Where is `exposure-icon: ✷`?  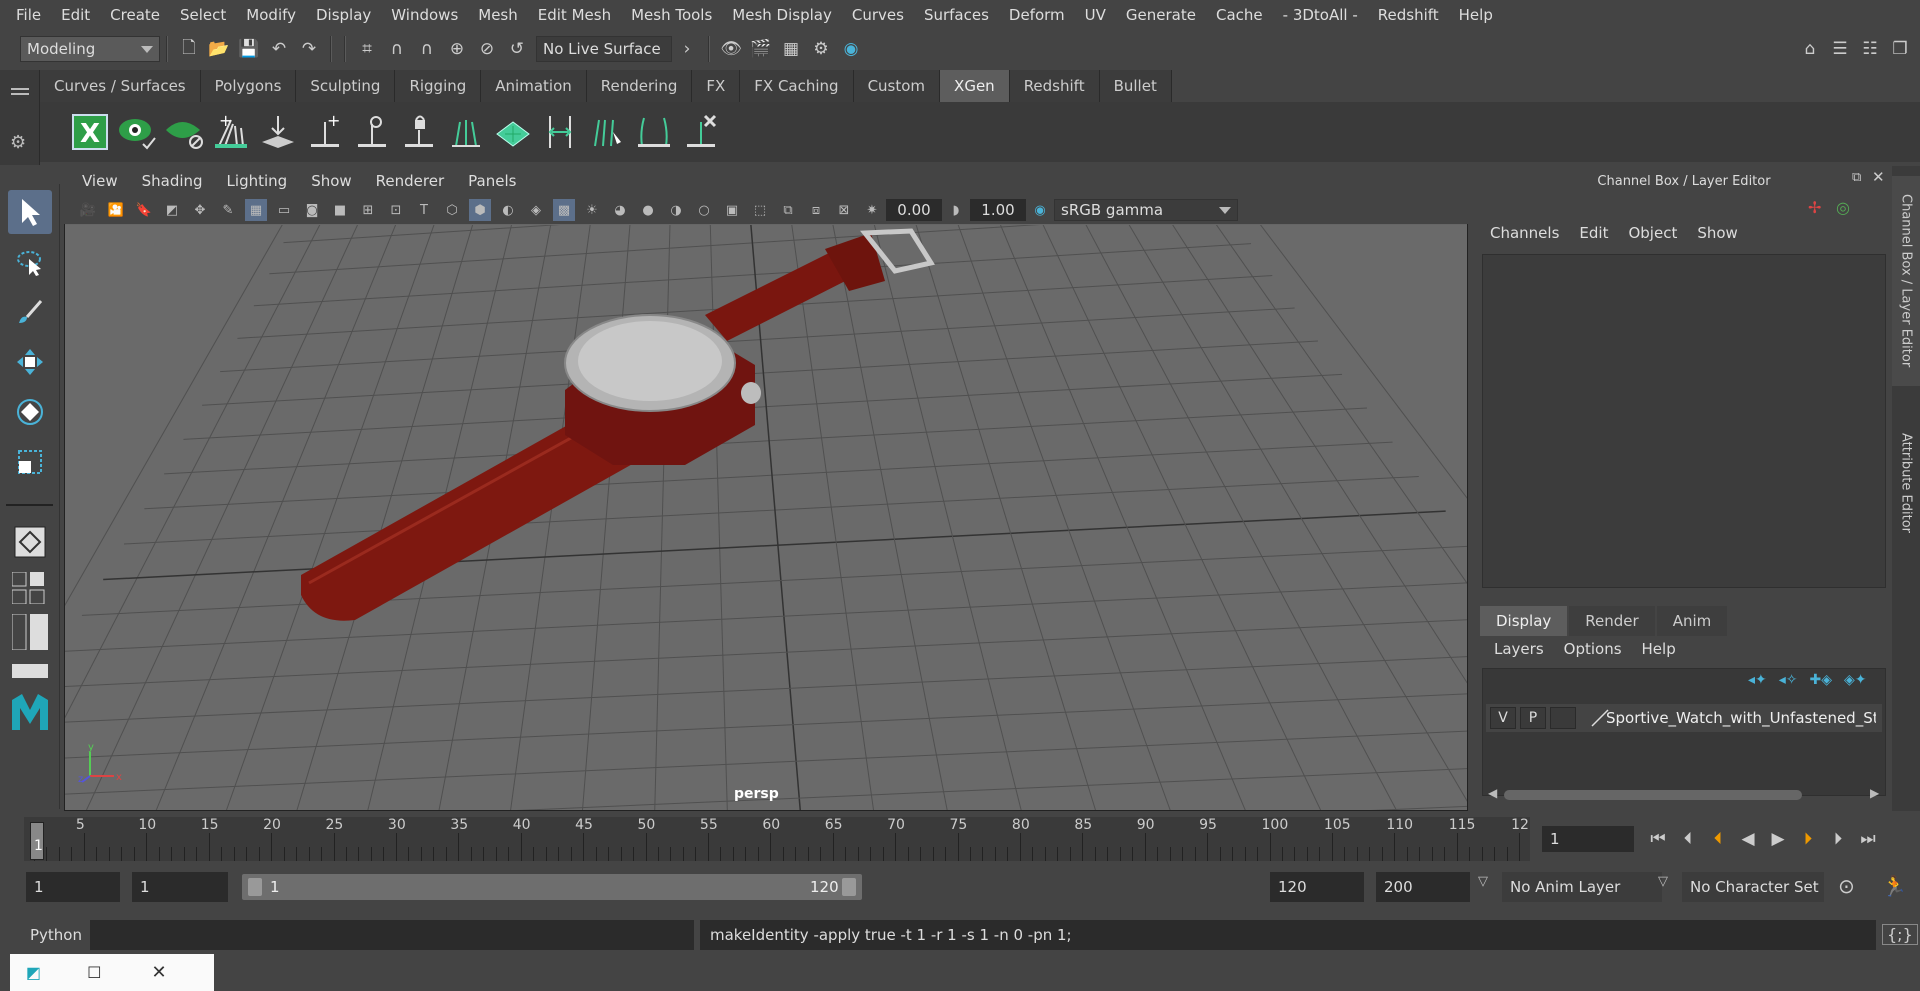 exposure-icon: ✷ is located at coordinates (872, 210).